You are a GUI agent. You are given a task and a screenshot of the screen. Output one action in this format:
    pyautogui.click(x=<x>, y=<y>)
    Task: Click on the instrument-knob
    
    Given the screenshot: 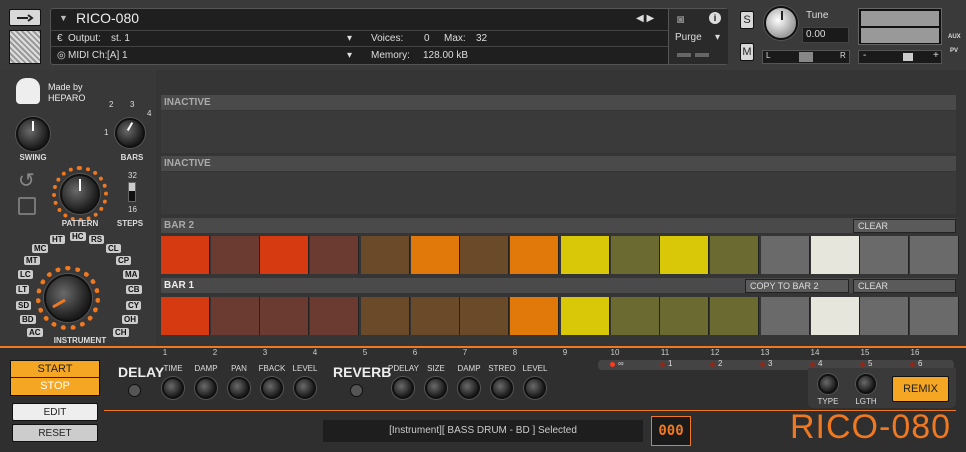 What is the action you would take?
    pyautogui.click(x=68, y=298)
    